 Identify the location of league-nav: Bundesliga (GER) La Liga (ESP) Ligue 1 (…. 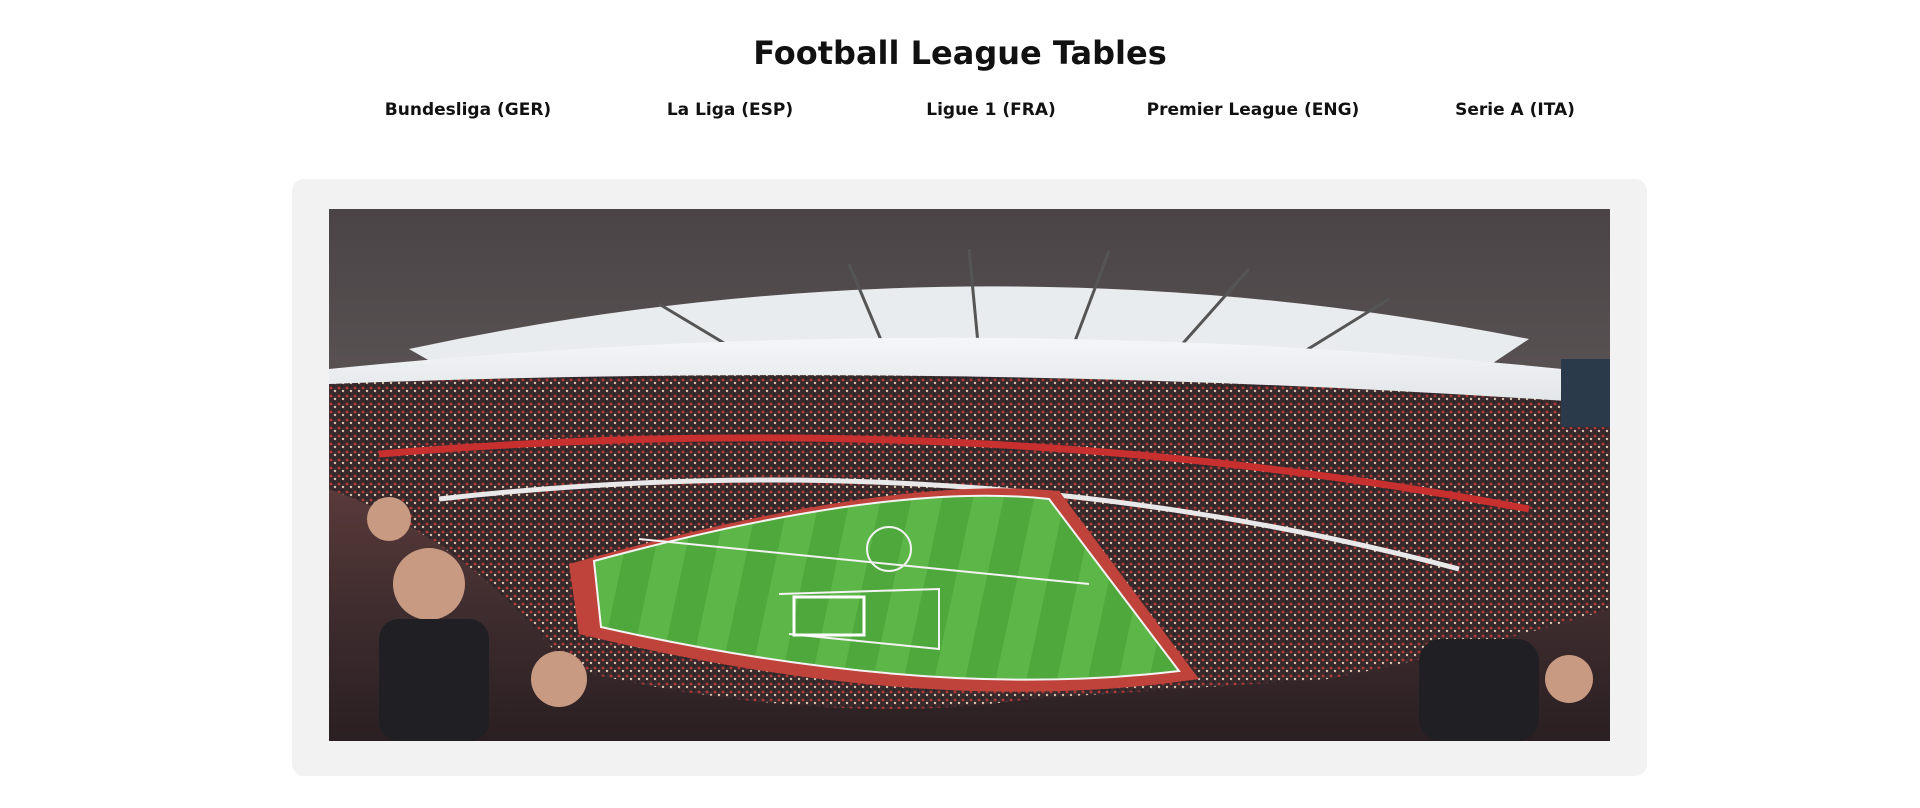
(960, 110).